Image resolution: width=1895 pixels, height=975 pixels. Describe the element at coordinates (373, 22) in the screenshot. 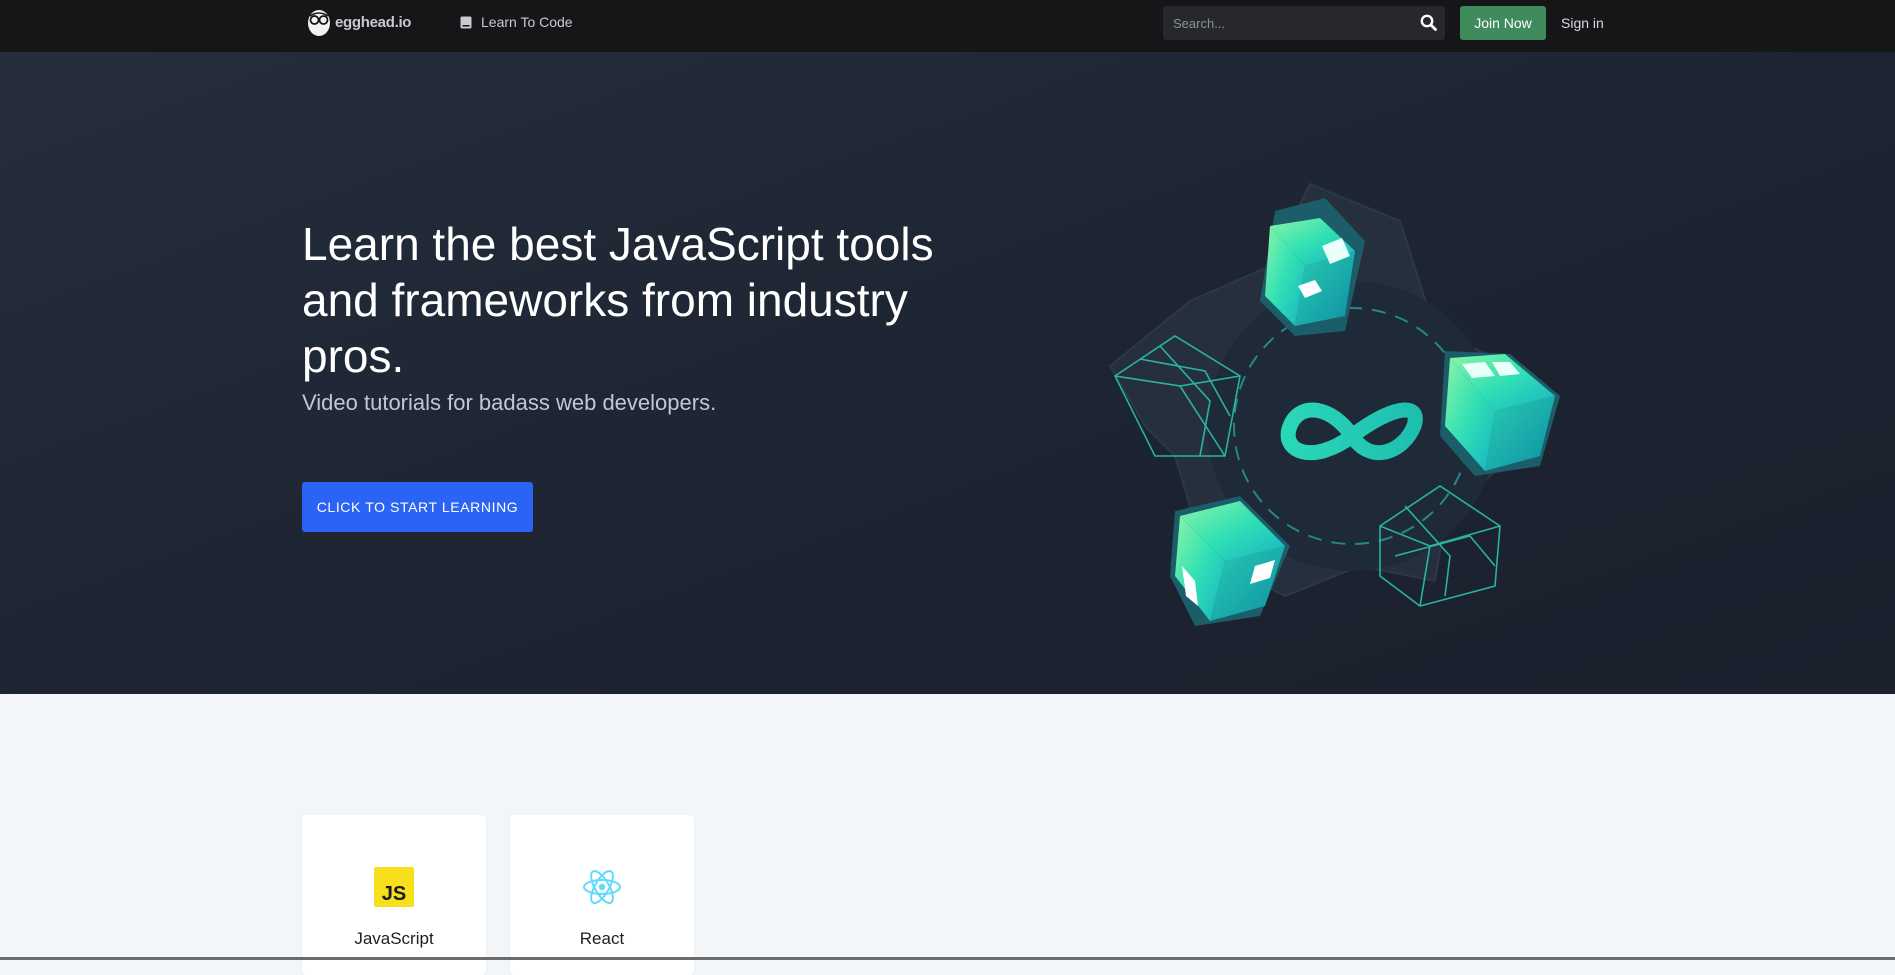

I see `logo-text: egghead.io` at that location.